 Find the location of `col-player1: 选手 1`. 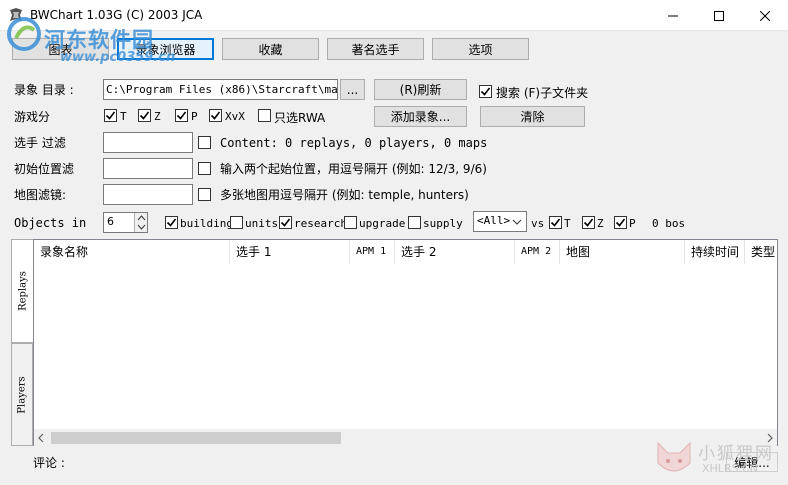

col-player1: 选手 1 is located at coordinates (290, 252).